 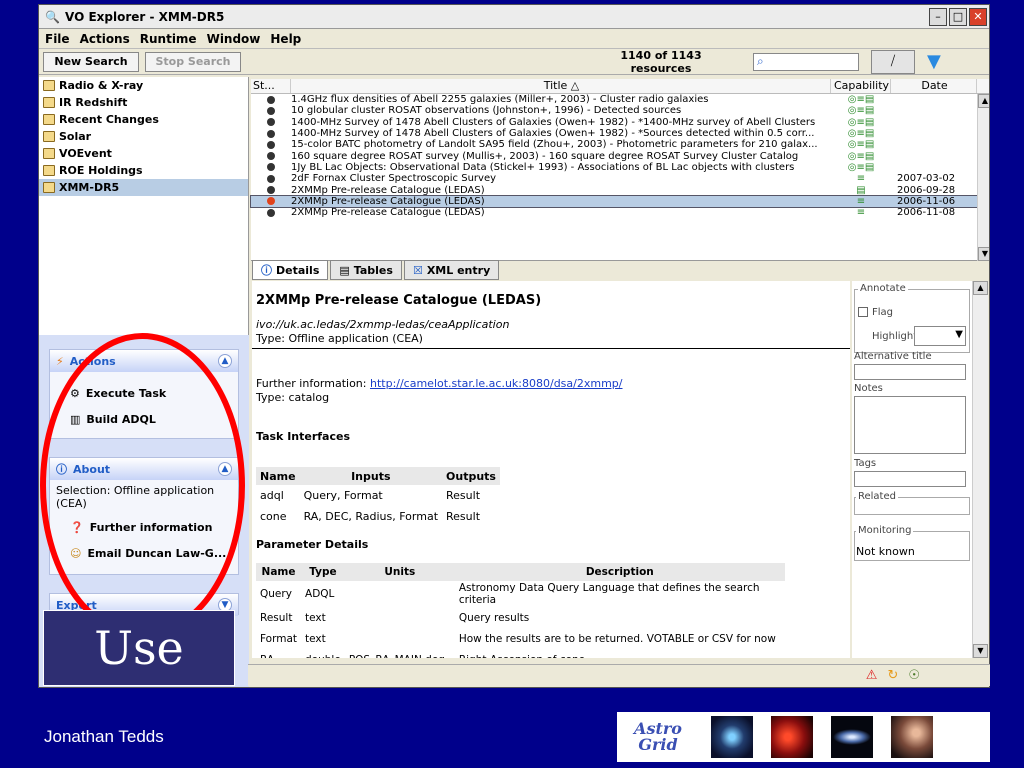 What do you see at coordinates (144, 527) in the screenshot?
I see `further-information-link: ❓ Further information` at bounding box center [144, 527].